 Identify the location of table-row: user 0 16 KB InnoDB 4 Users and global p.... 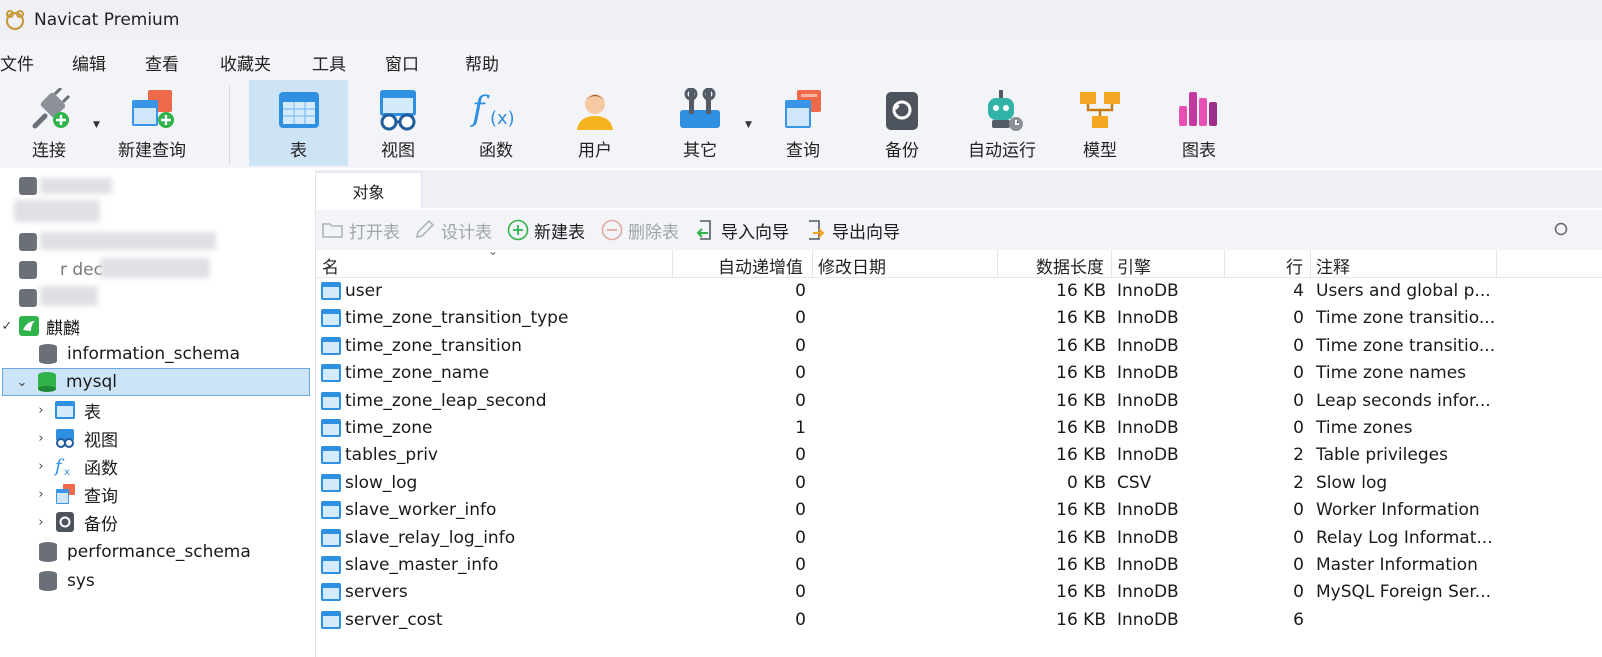
(959, 292).